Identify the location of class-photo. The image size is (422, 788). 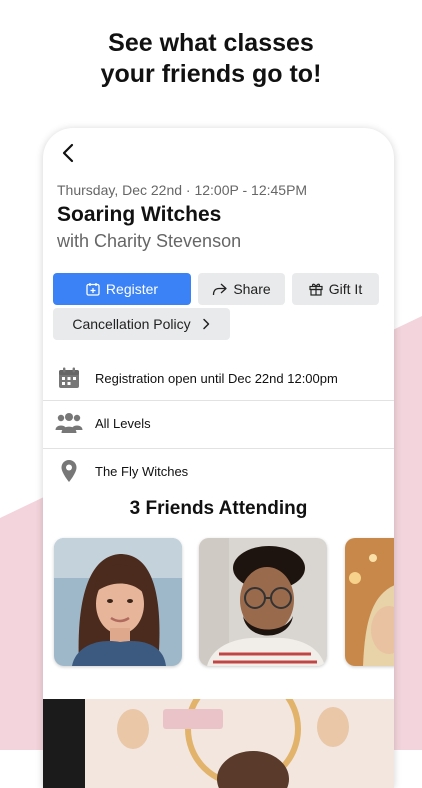
(218, 743).